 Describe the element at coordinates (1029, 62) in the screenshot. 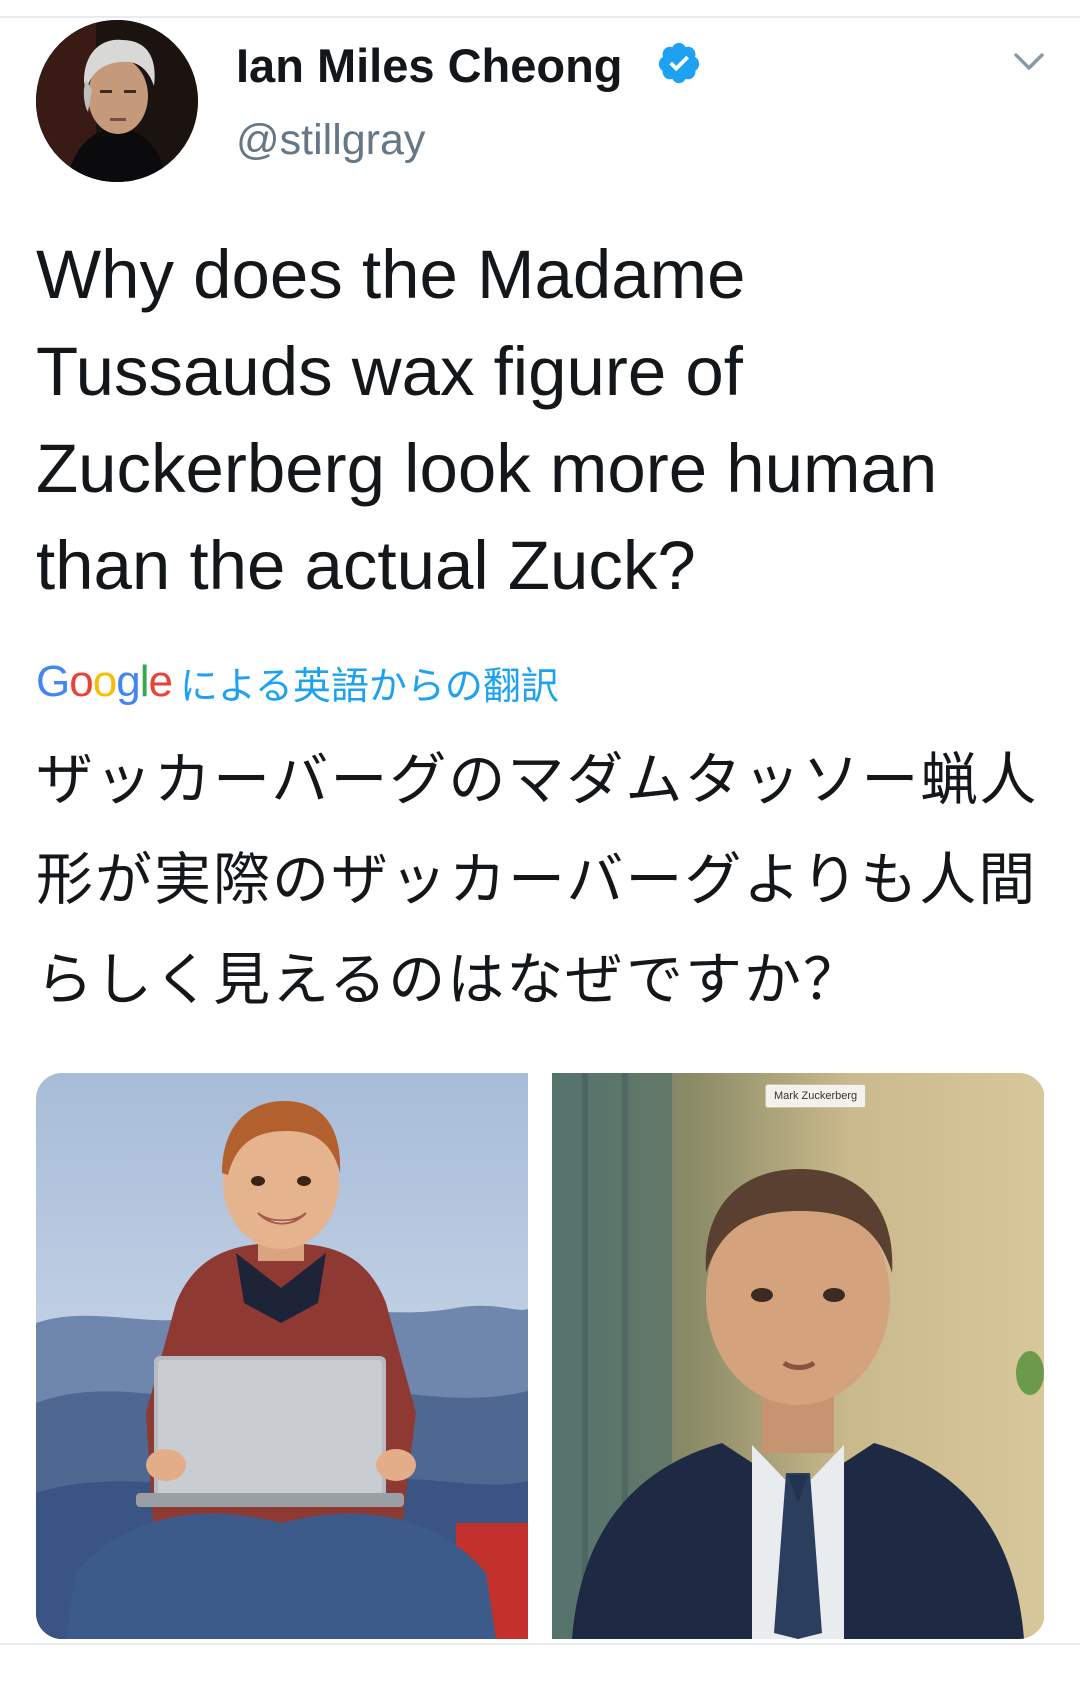

I see `chevron-down-icon` at that location.